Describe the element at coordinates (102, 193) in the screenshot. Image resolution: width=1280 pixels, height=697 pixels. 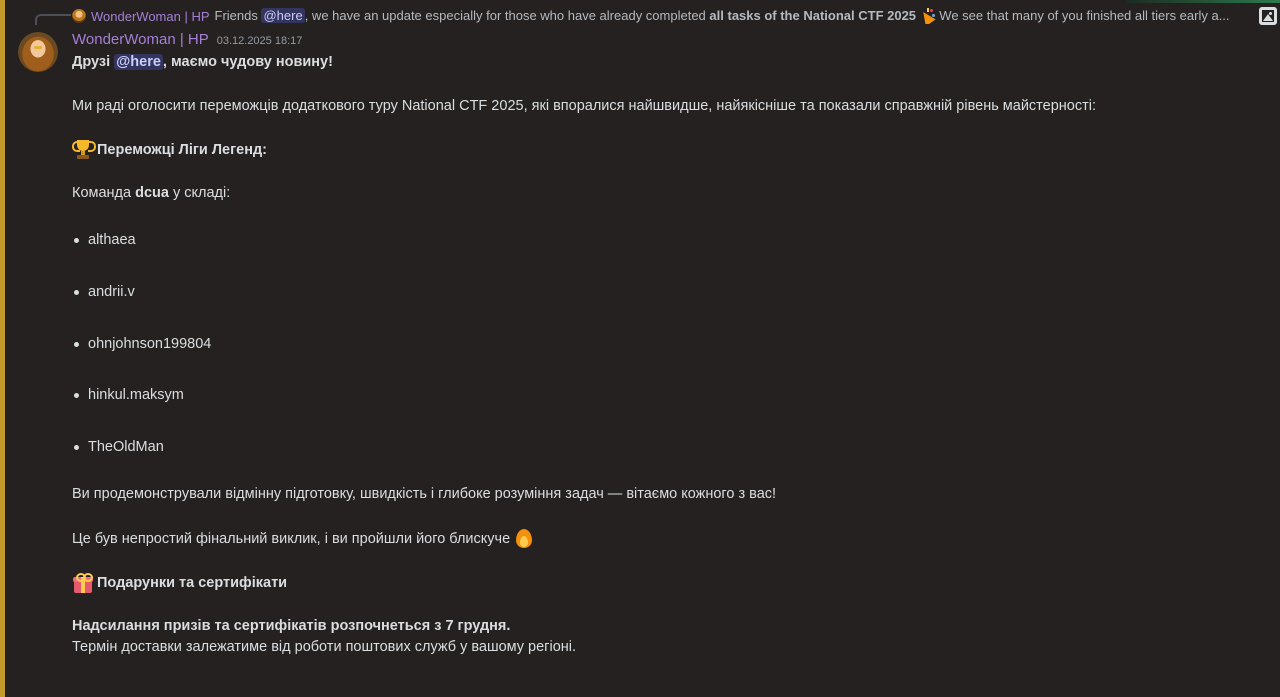
I see `team-prefix: Команда` at that location.